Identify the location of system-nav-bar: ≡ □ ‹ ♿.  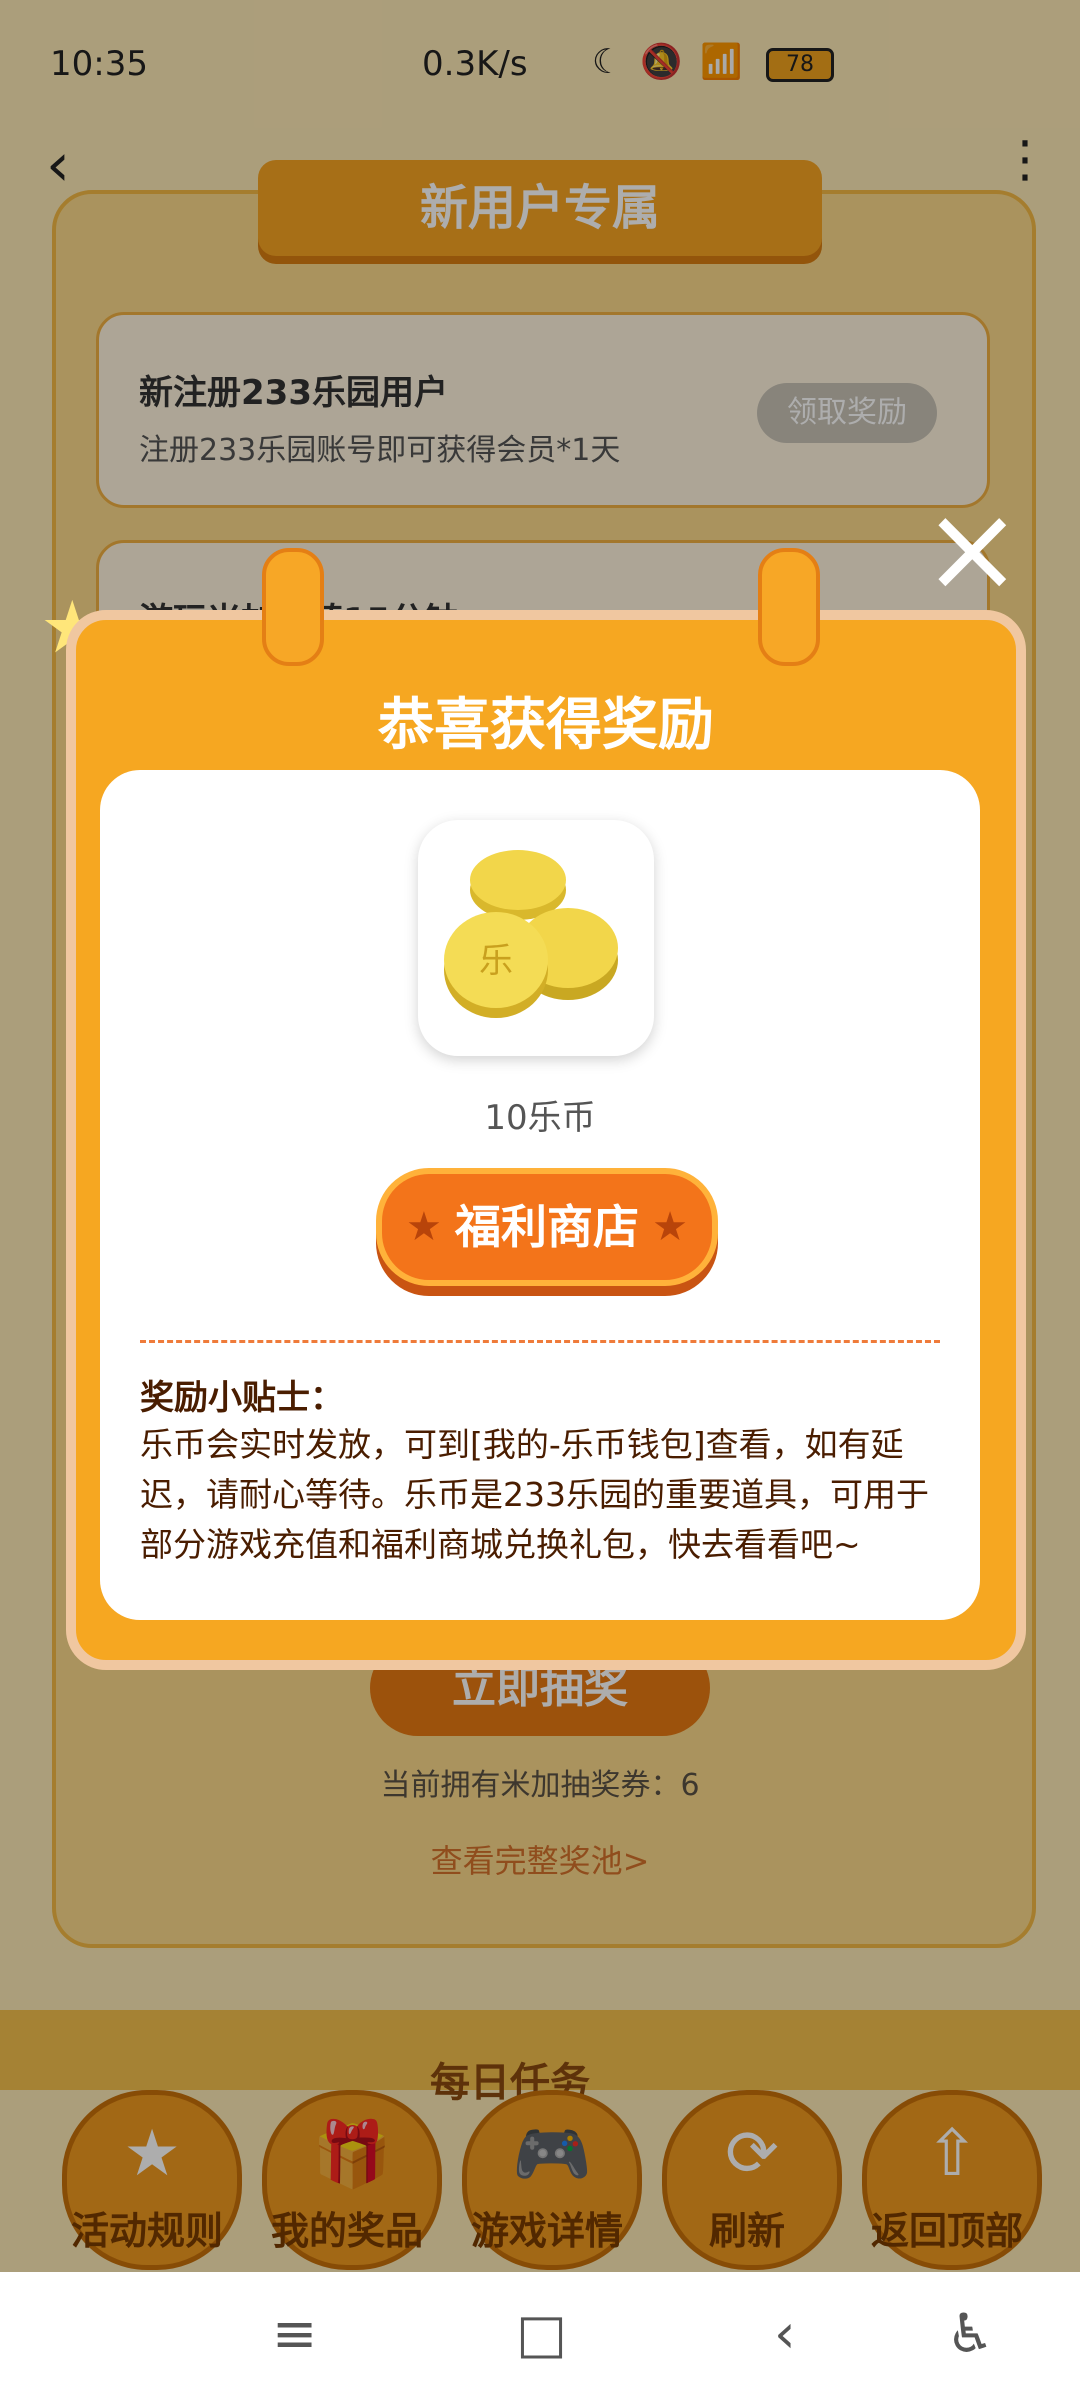
(540, 2336).